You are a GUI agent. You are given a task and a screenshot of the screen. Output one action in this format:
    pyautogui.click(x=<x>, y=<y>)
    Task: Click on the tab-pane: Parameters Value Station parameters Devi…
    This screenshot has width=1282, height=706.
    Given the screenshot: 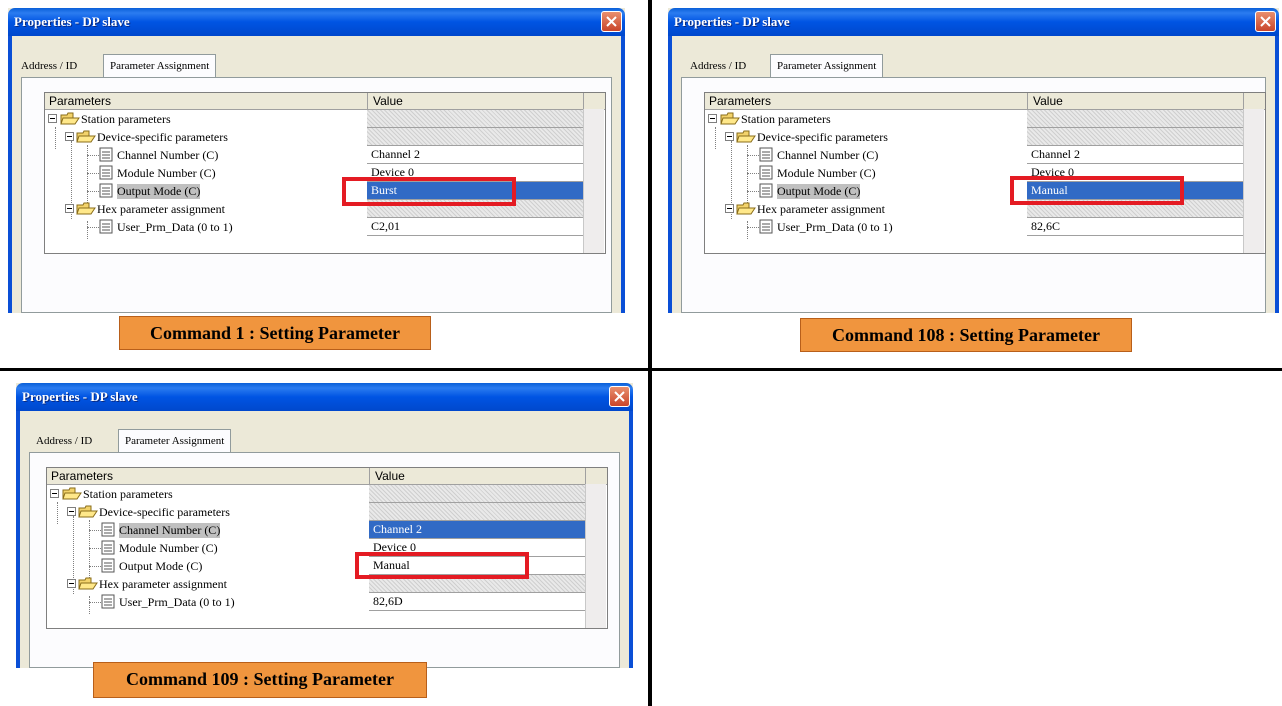 What is the action you would take?
    pyautogui.click(x=324, y=560)
    